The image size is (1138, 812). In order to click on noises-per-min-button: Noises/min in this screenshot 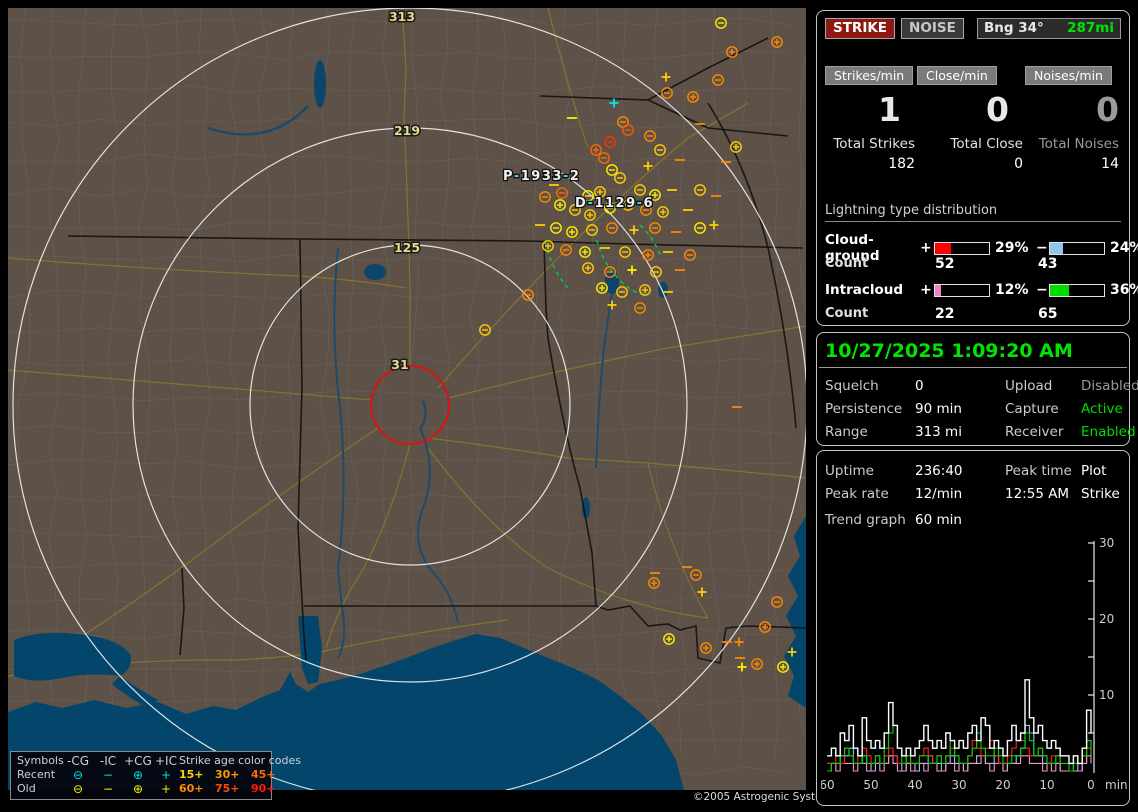, I will do `click(1068, 75)`.